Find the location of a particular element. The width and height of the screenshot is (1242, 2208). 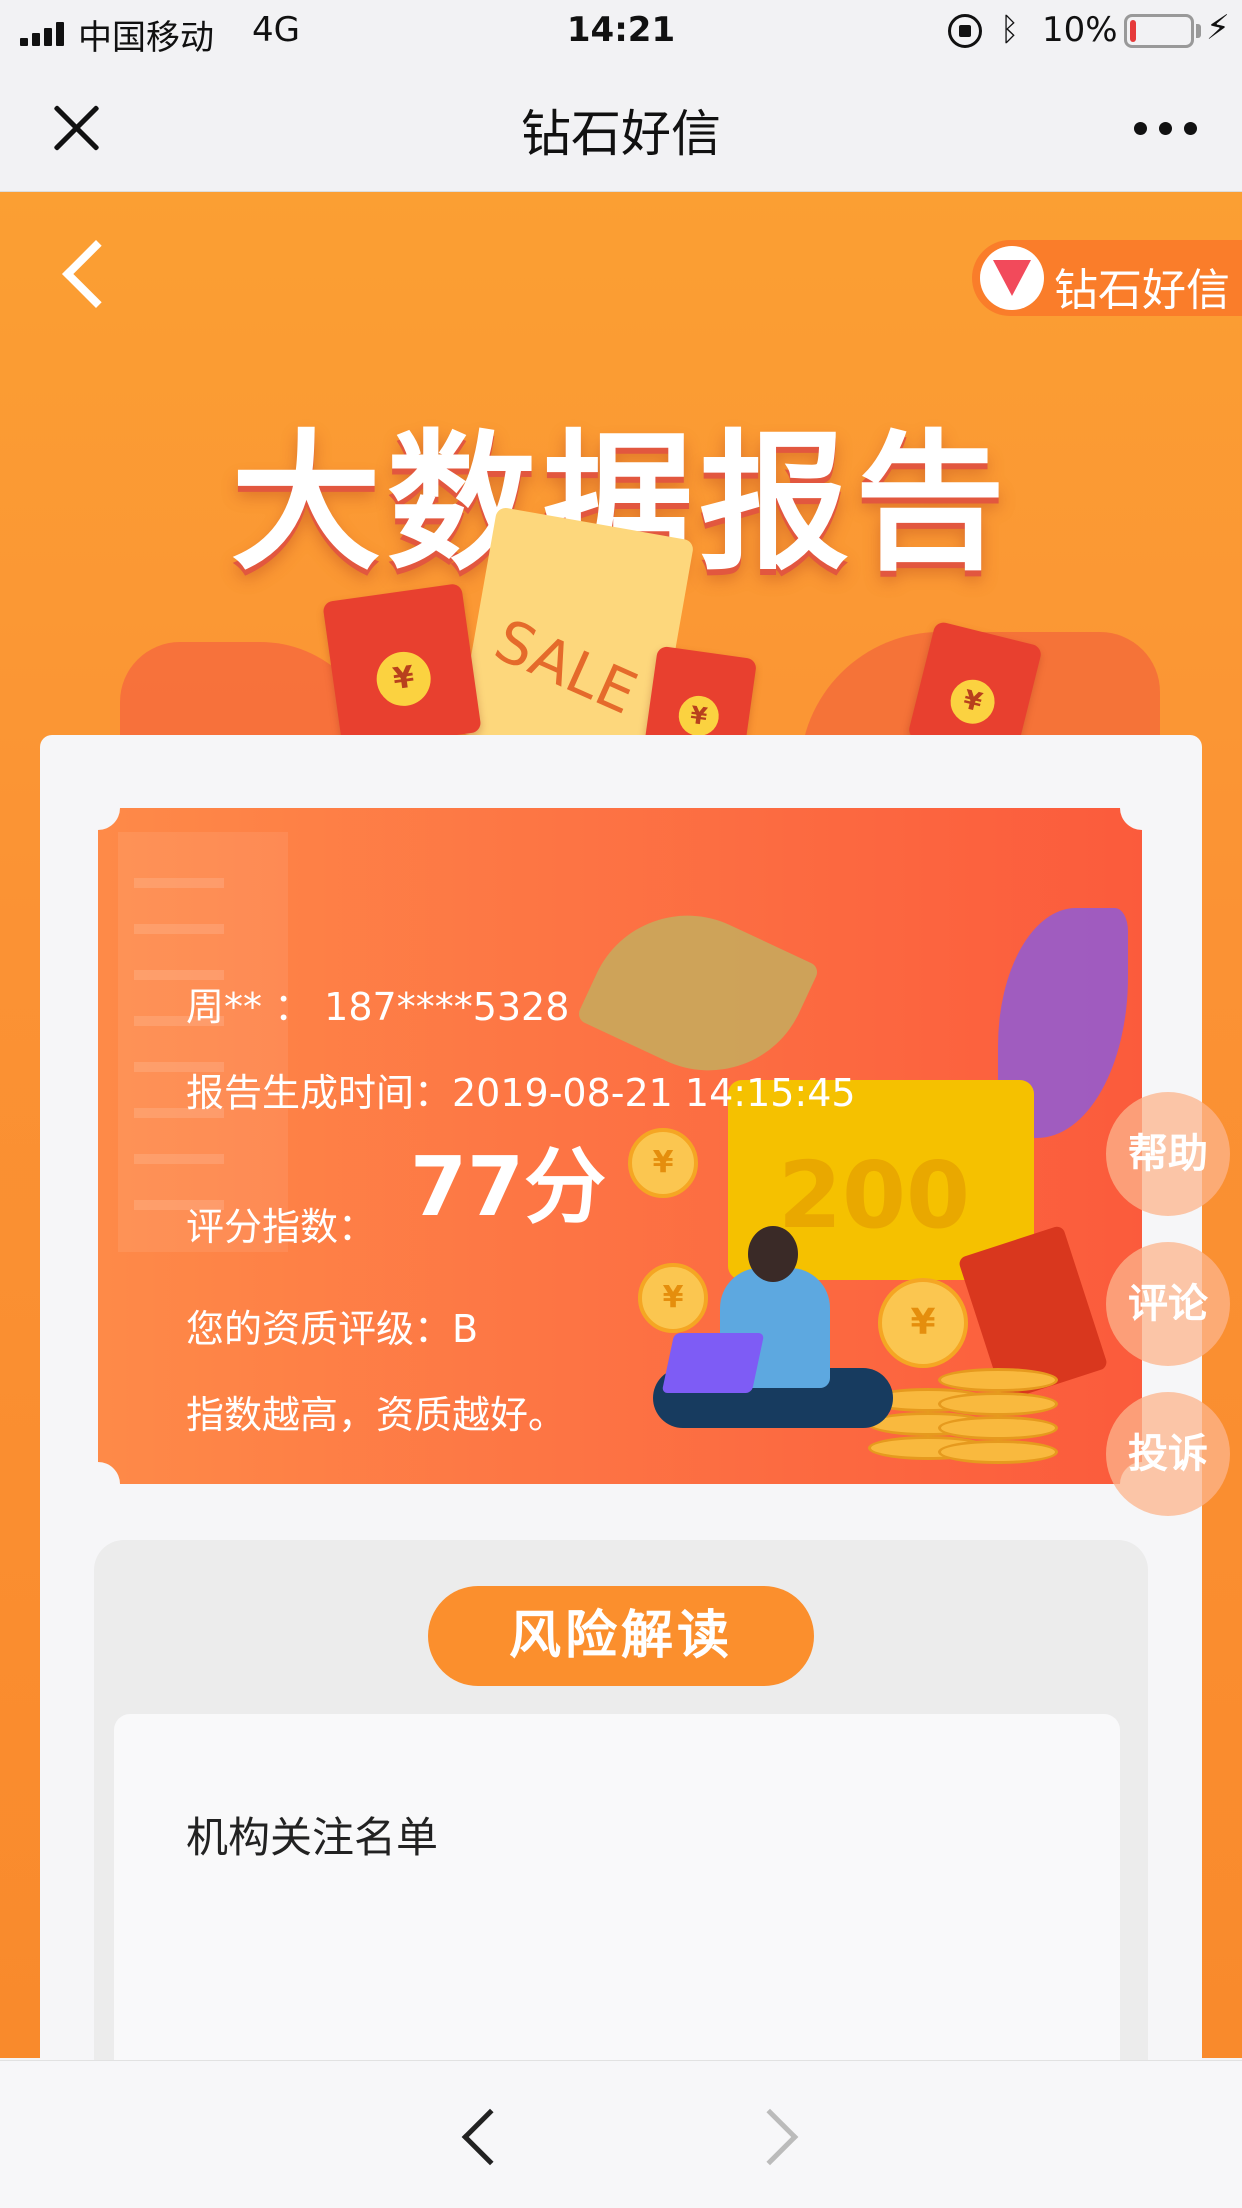

red-envelope-icon: ¥ is located at coordinates (402, 667).